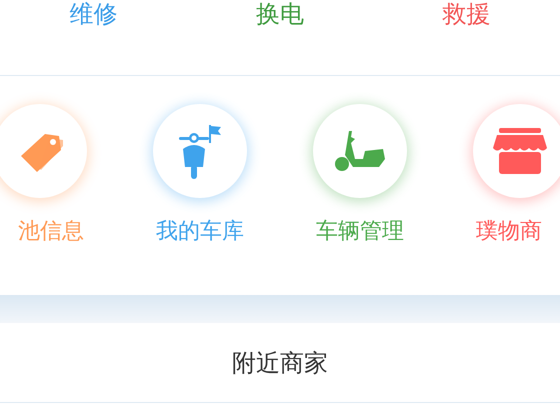 This screenshot has width=560, height=420. Describe the element at coordinates (280, 15) in the screenshot. I see `action-button: 换电` at that location.